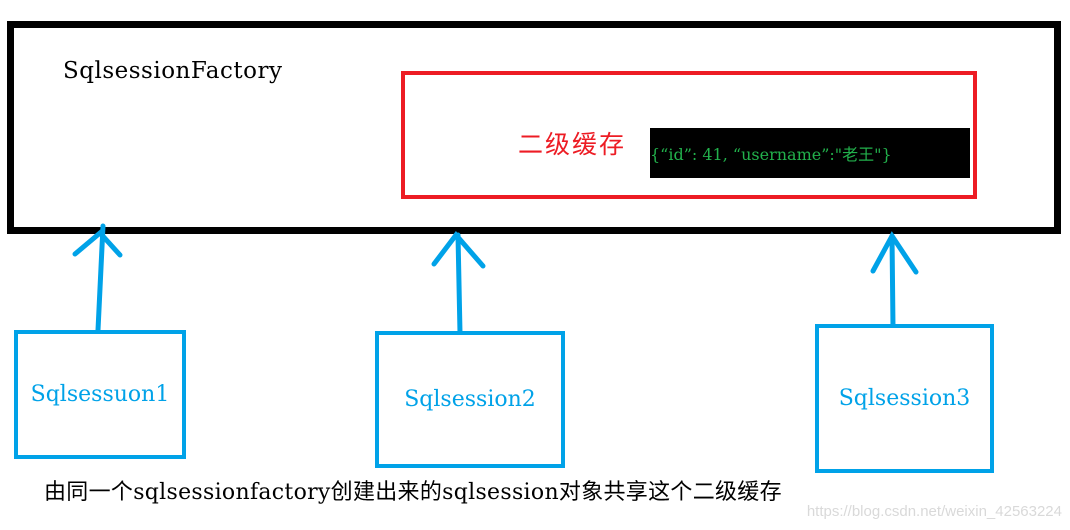 Image resolution: width=1070 pixels, height=530 pixels. Describe the element at coordinates (173, 71) in the screenshot. I see `factory-title: SqlsessionFactory` at that location.